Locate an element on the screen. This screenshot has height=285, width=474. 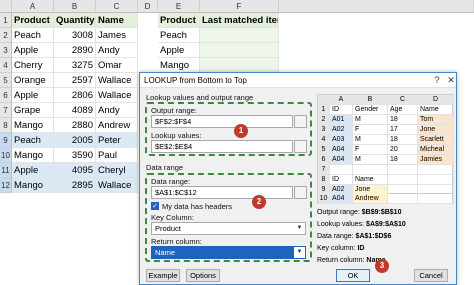
return-column-select: Name ▼ is located at coordinates (228, 252).